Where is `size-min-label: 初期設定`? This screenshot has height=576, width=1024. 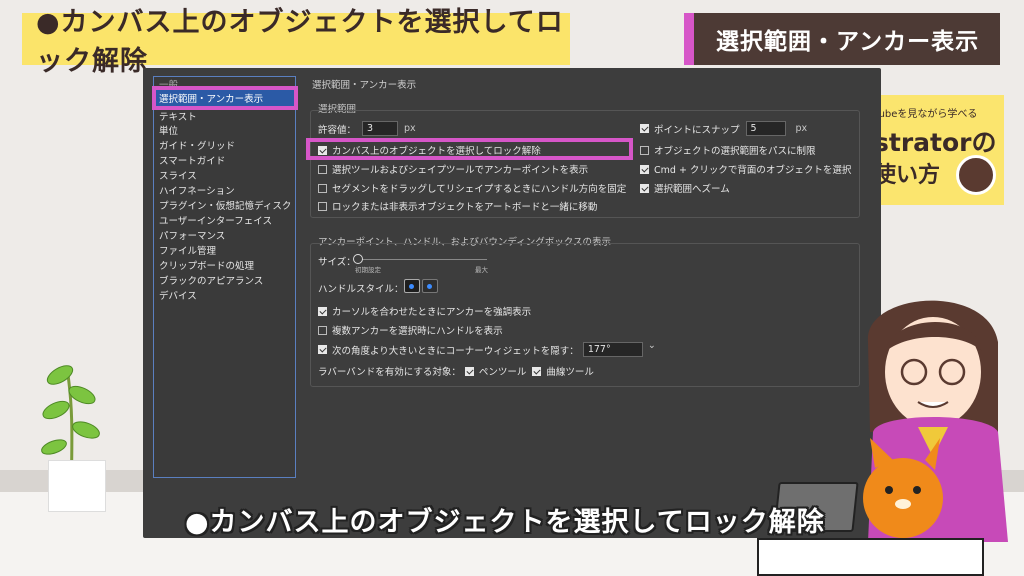 size-min-label: 初期設定 is located at coordinates (368, 270).